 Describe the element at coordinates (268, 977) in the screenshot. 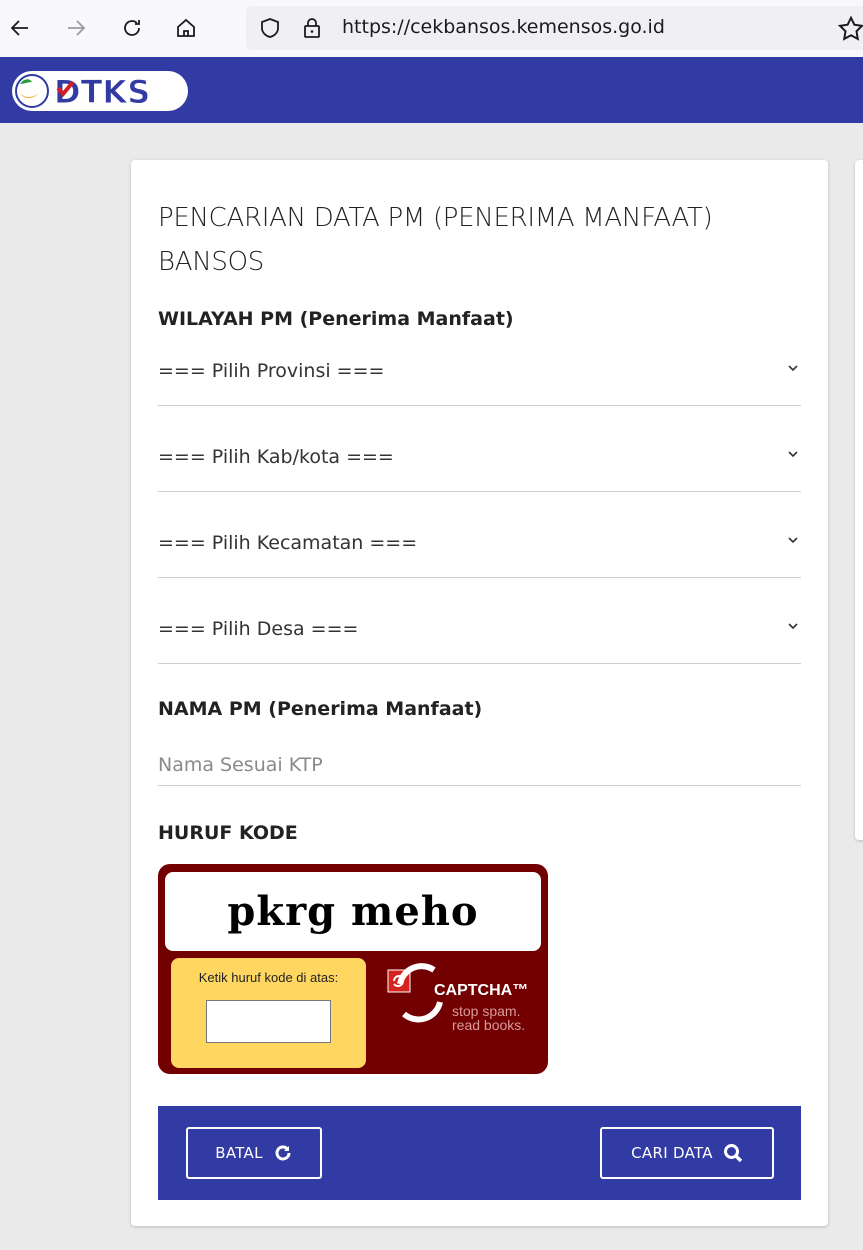

I see `captcha-prompt: Ketik huruf kode di atas:` at that location.